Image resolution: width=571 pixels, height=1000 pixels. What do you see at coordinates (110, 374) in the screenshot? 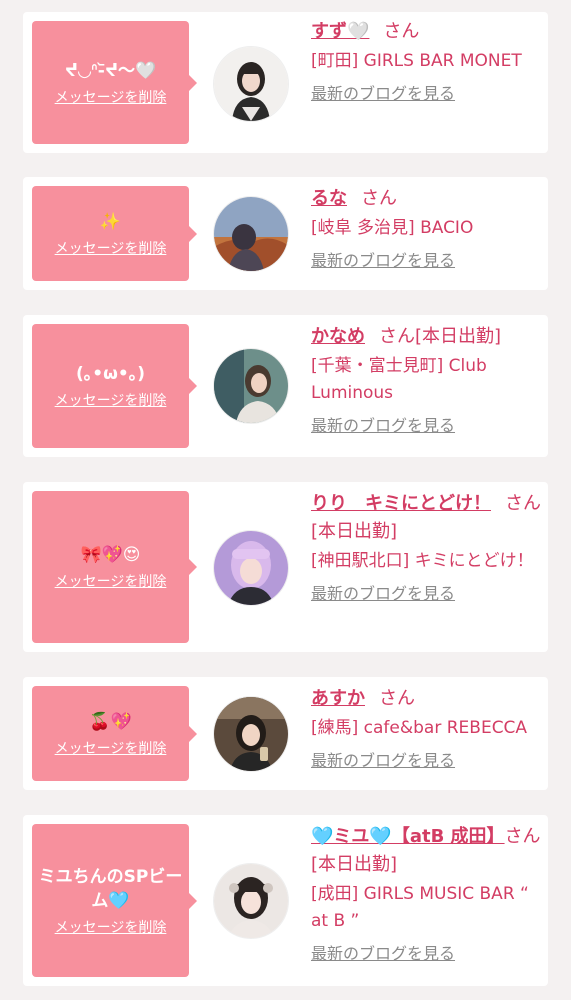
I see `message-text: (｡•ω•｡)` at bounding box center [110, 374].